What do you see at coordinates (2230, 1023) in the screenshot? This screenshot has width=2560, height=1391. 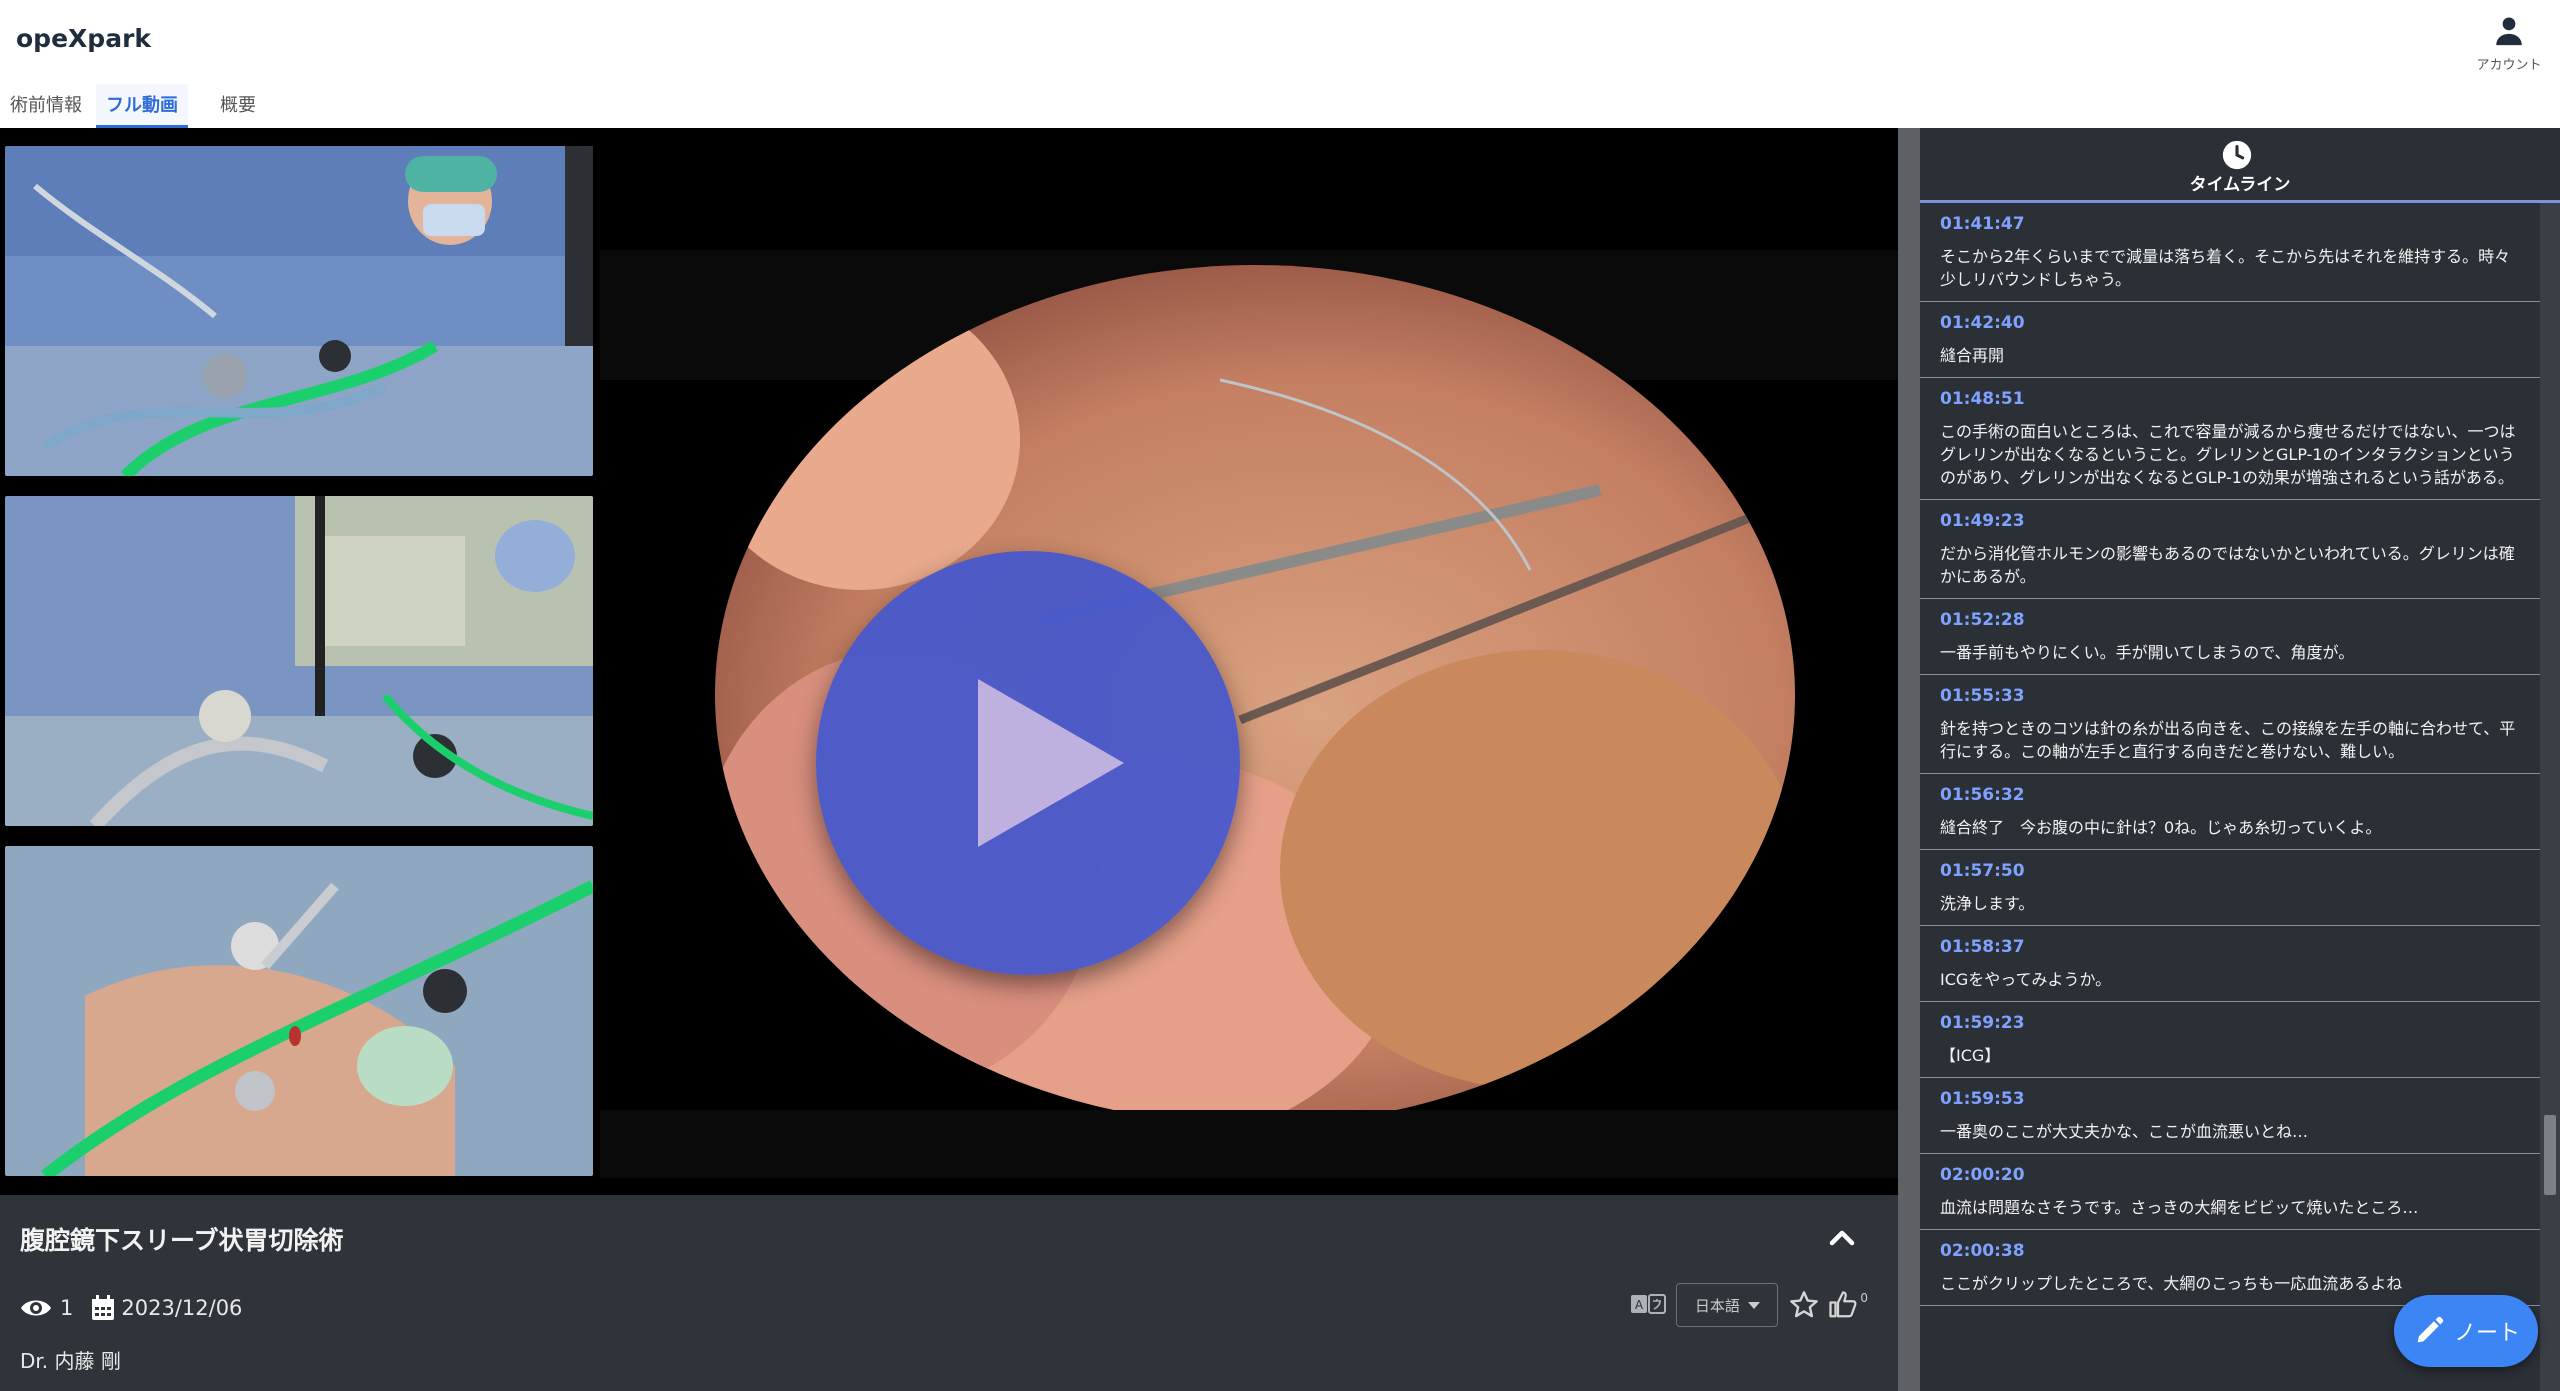 I see `timeline-timestamp: 01:59:23` at bounding box center [2230, 1023].